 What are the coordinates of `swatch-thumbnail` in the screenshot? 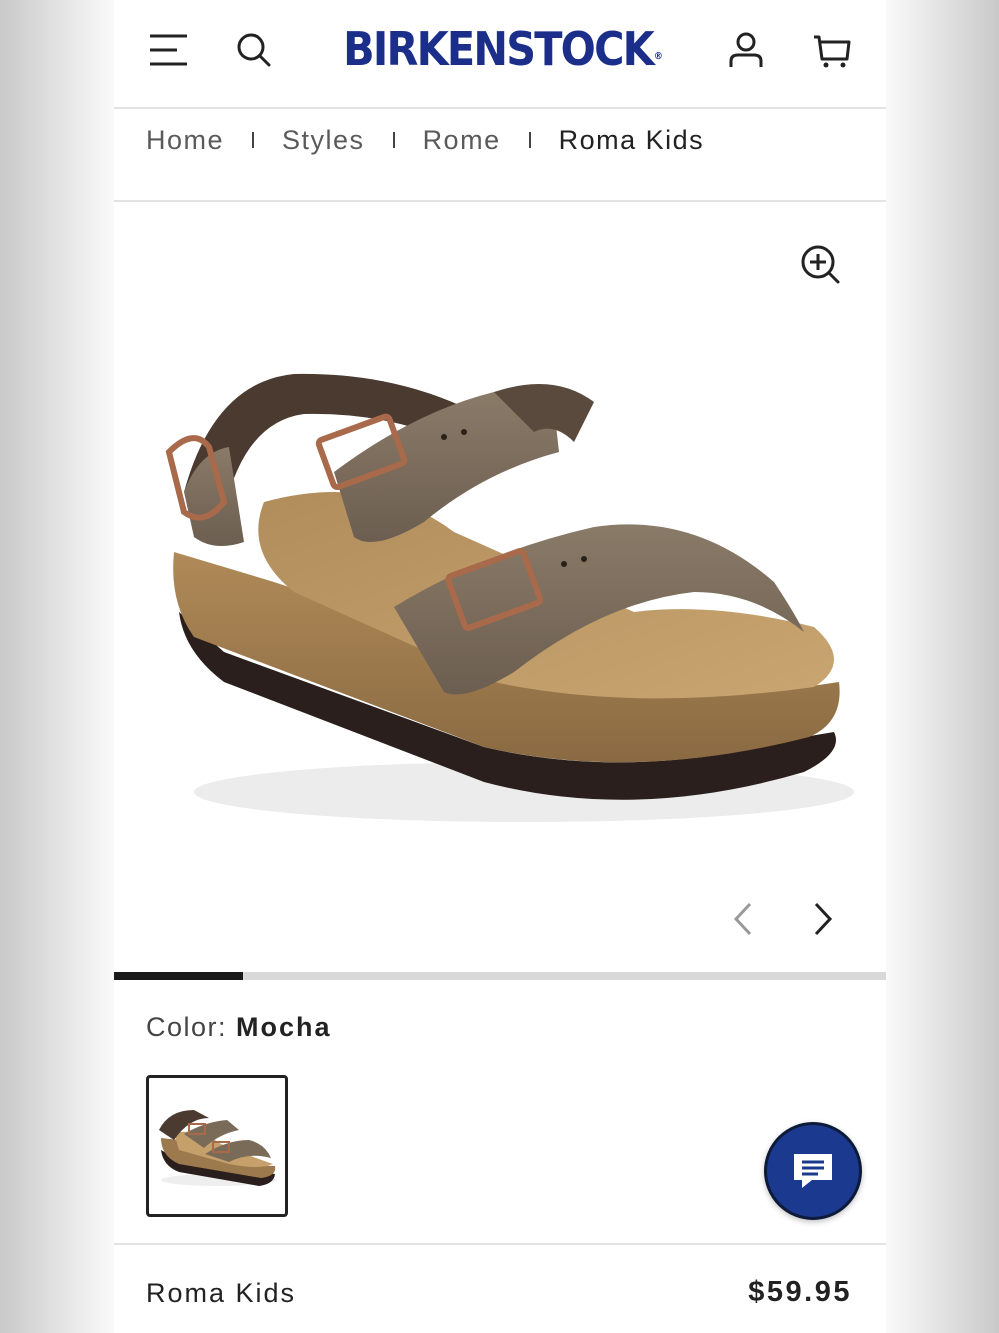 It's located at (218, 1148).